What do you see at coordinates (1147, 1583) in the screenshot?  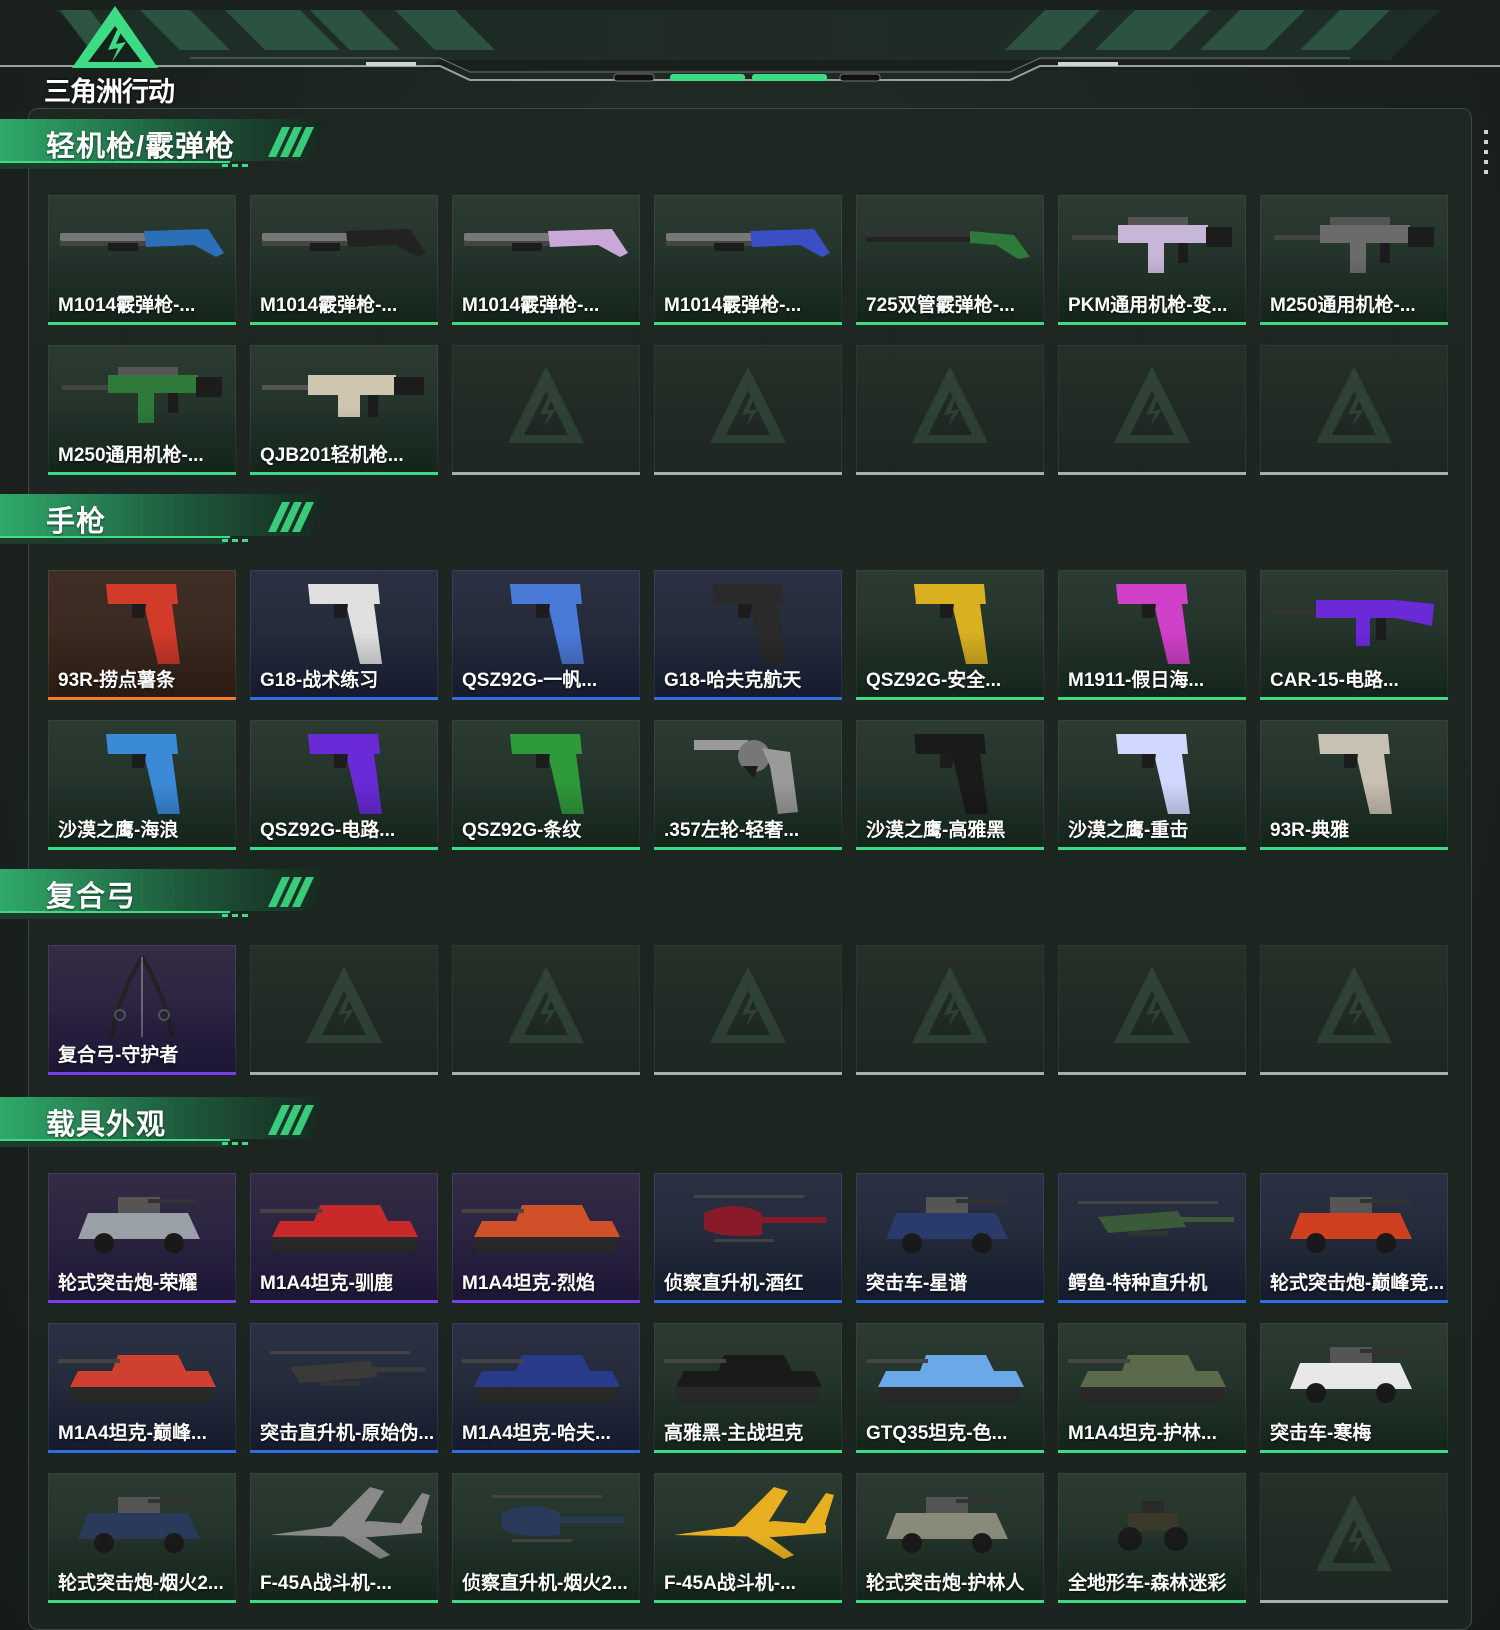 I see `skin-name: 全地形车-森林迷彩` at bounding box center [1147, 1583].